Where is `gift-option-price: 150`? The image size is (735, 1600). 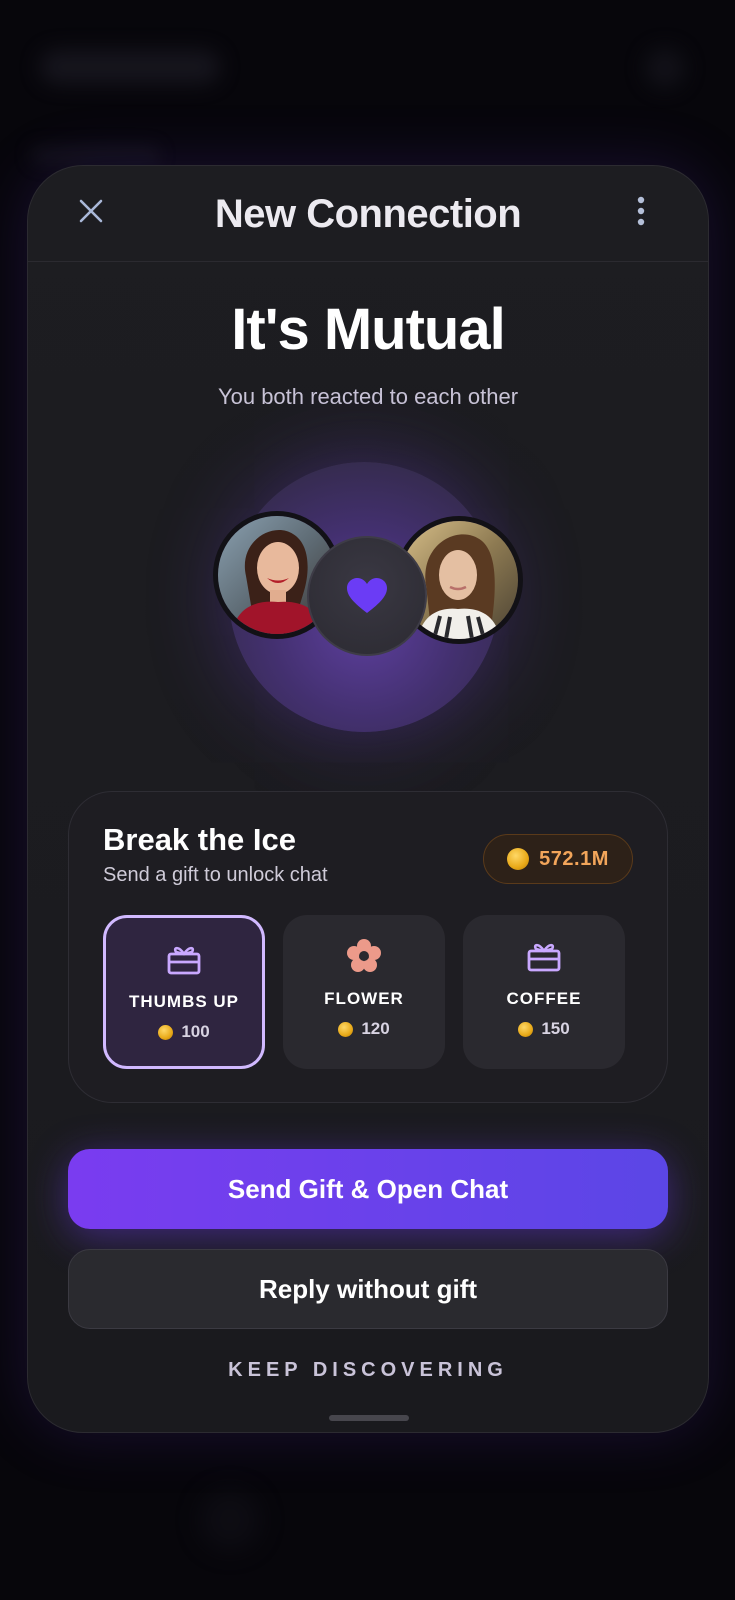 gift-option-price: 150 is located at coordinates (544, 1029).